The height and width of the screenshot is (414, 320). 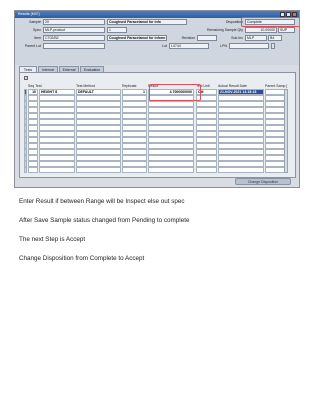 What do you see at coordinates (234, 22) in the screenshot?
I see `disposition-label: Disposition` at bounding box center [234, 22].